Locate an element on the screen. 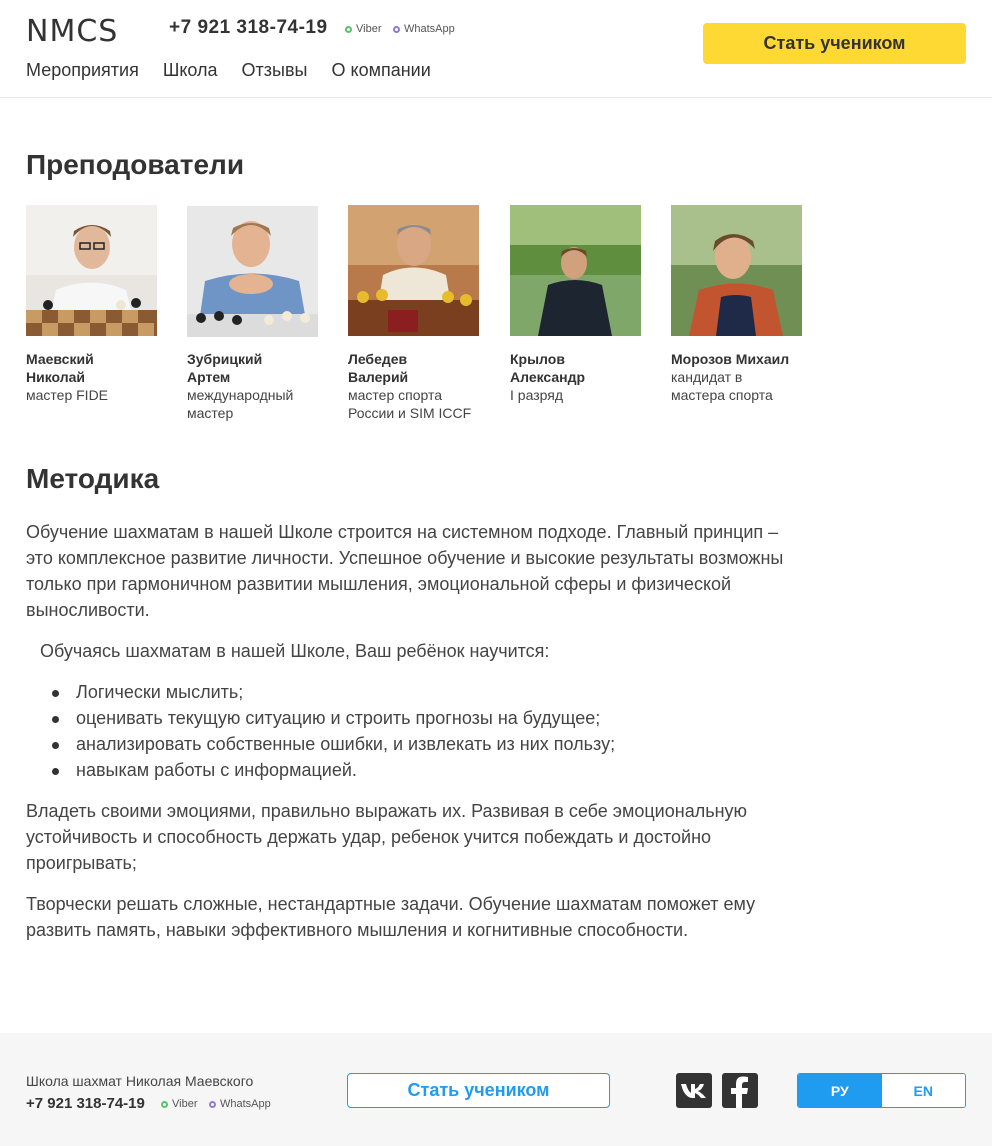 This screenshot has height=1146, width=992. teacher-name: Крылов Александр is located at coordinates (548, 368).